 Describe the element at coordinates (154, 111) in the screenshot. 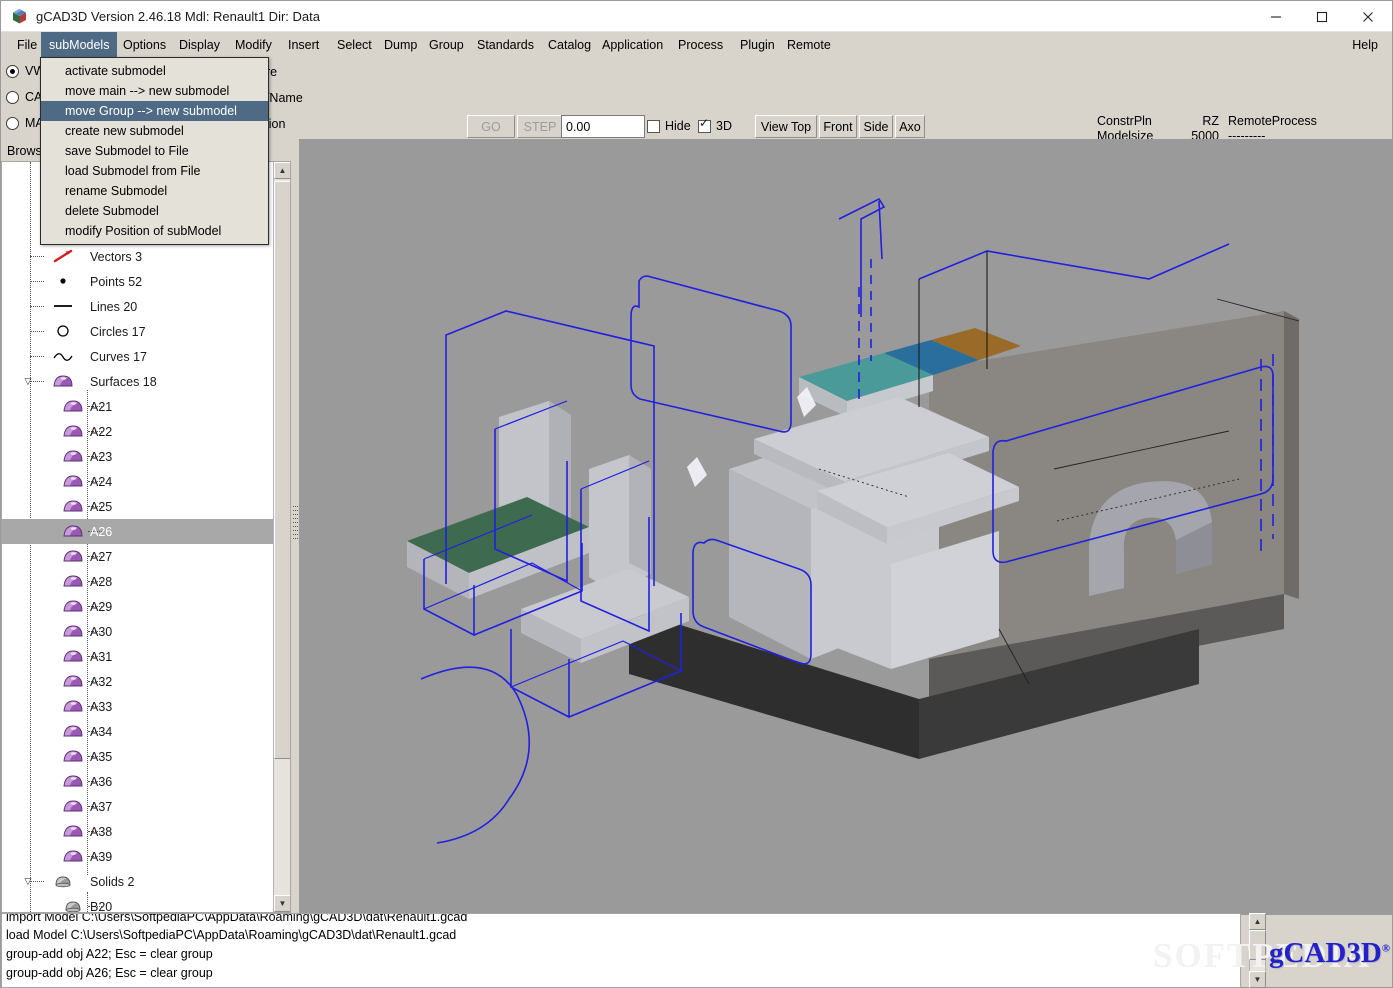

I see `menu-move-group-new-submodel: move Group --> new submodel` at that location.